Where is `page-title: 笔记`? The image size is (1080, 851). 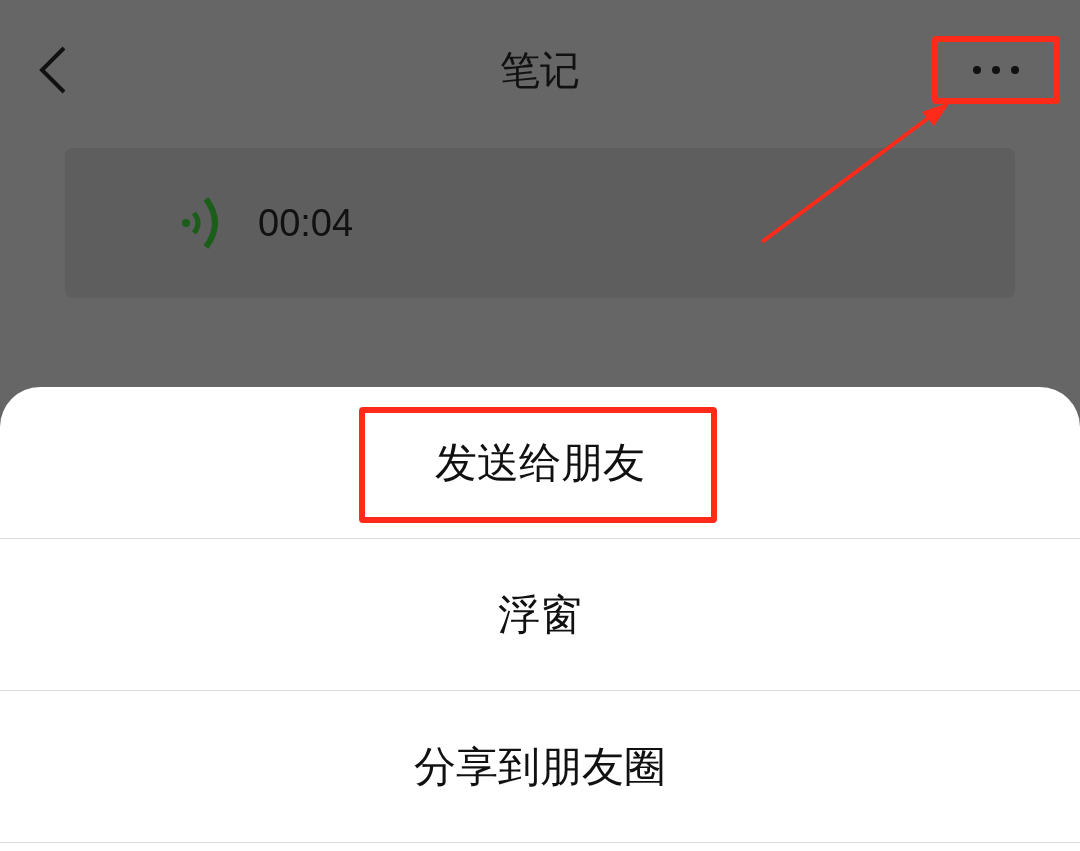
page-title: 笔记 is located at coordinates (540, 70).